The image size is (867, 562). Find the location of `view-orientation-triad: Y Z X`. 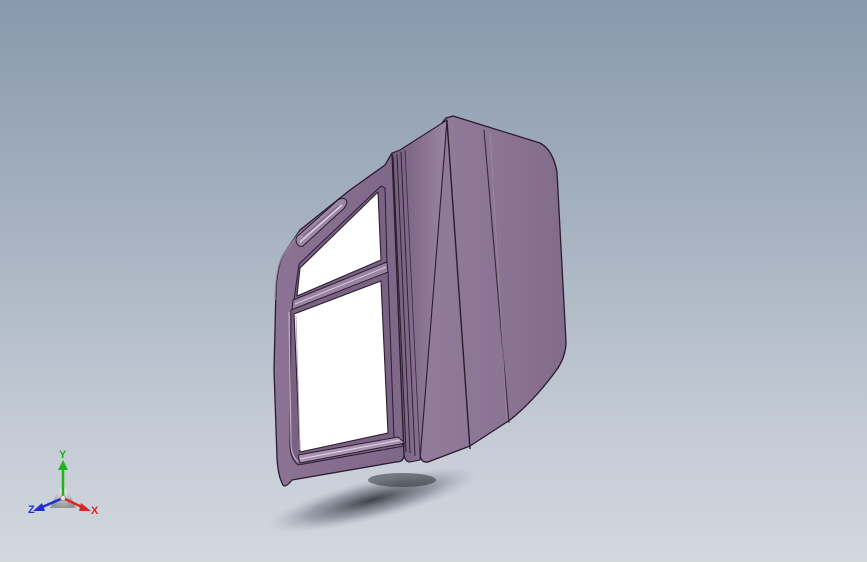

view-orientation-triad: Y Z X is located at coordinates (64, 486).